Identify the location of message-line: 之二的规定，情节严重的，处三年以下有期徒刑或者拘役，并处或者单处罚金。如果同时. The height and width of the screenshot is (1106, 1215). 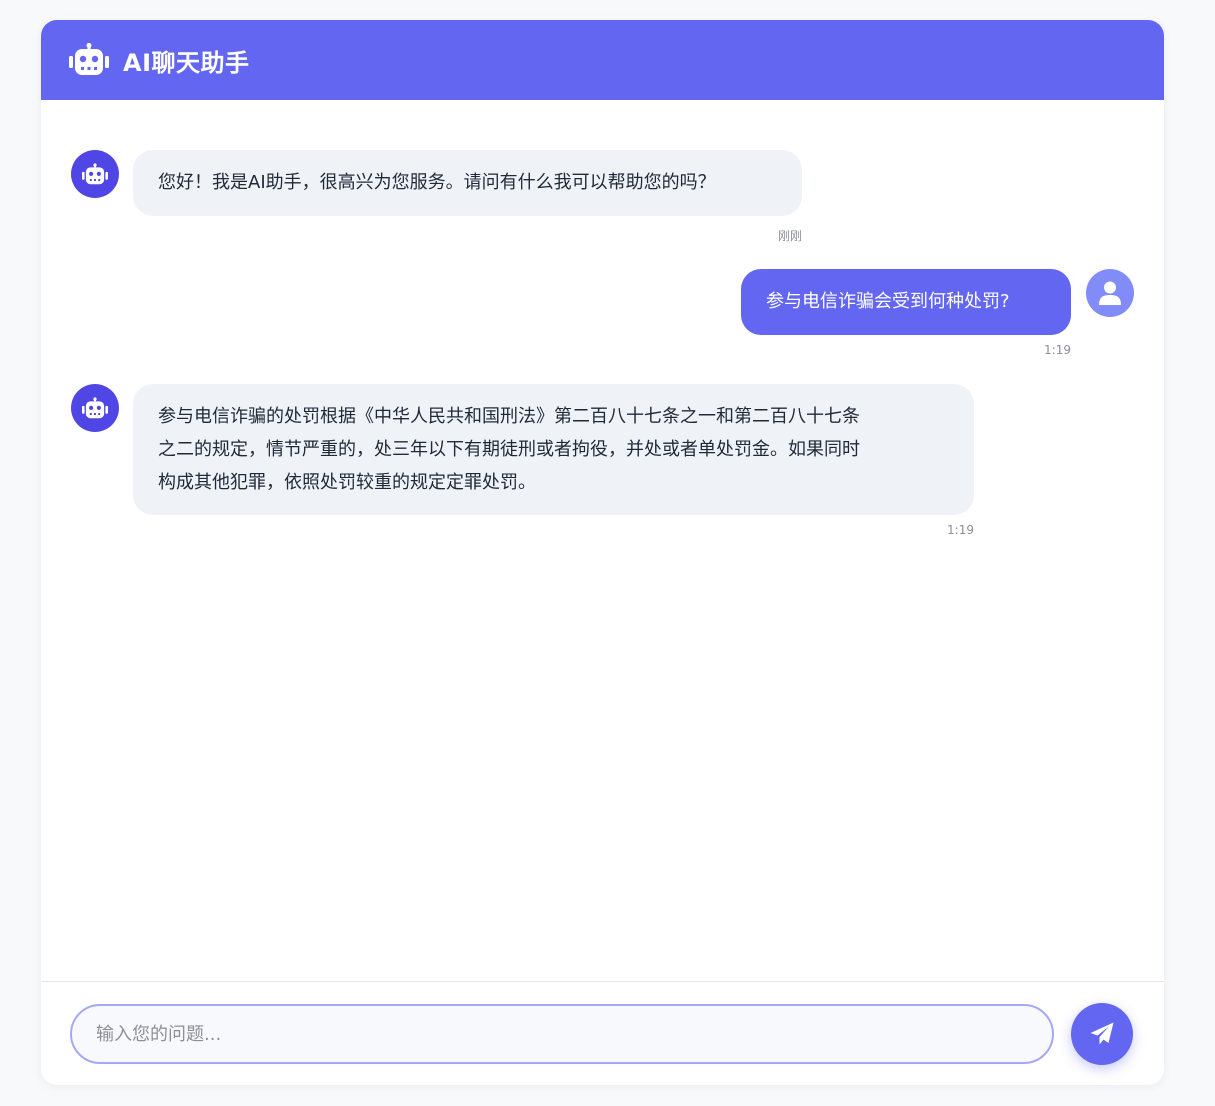
(509, 449).